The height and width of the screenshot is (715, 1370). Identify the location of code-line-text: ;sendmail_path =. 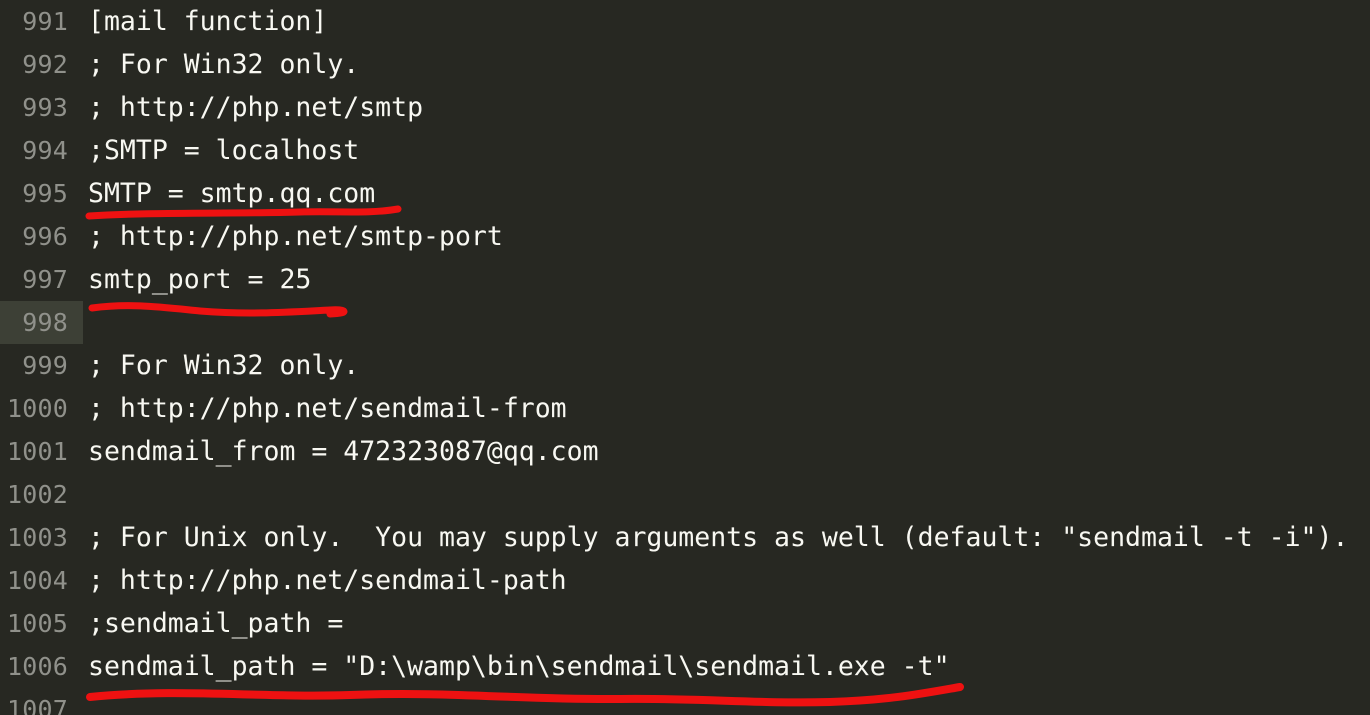
(223, 623).